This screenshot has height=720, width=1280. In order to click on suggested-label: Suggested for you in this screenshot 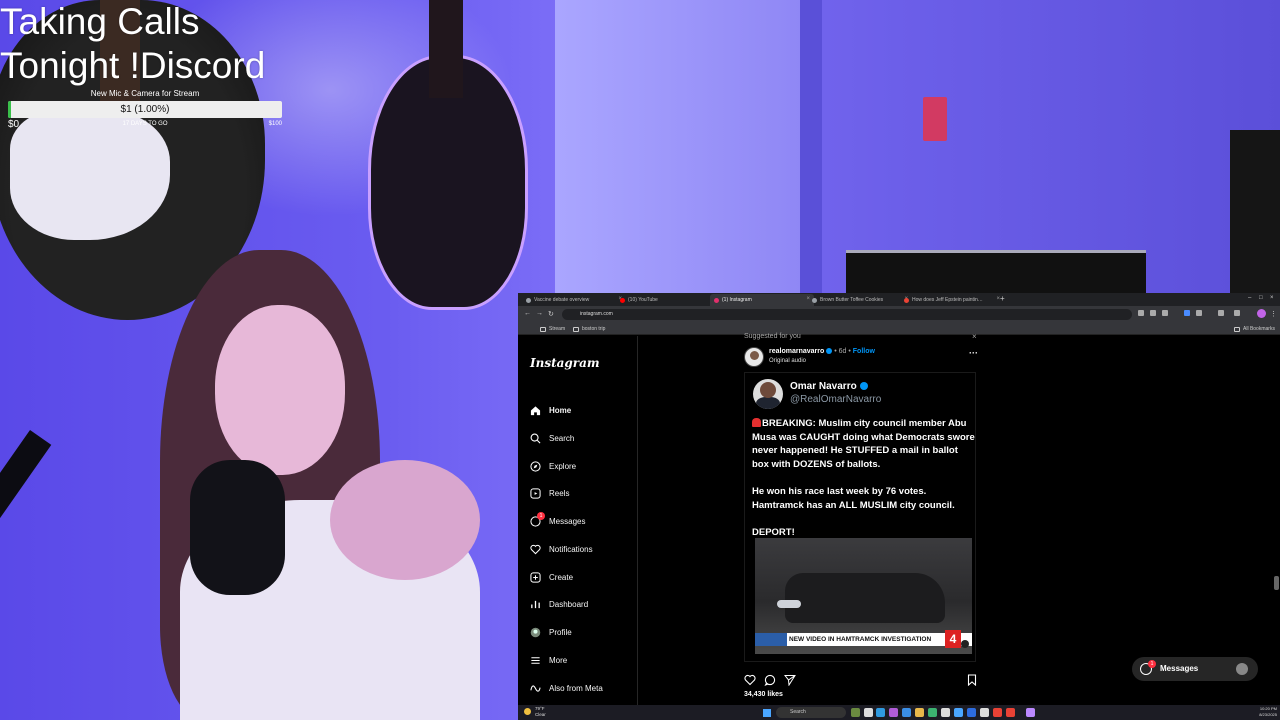, I will do `click(772, 336)`.